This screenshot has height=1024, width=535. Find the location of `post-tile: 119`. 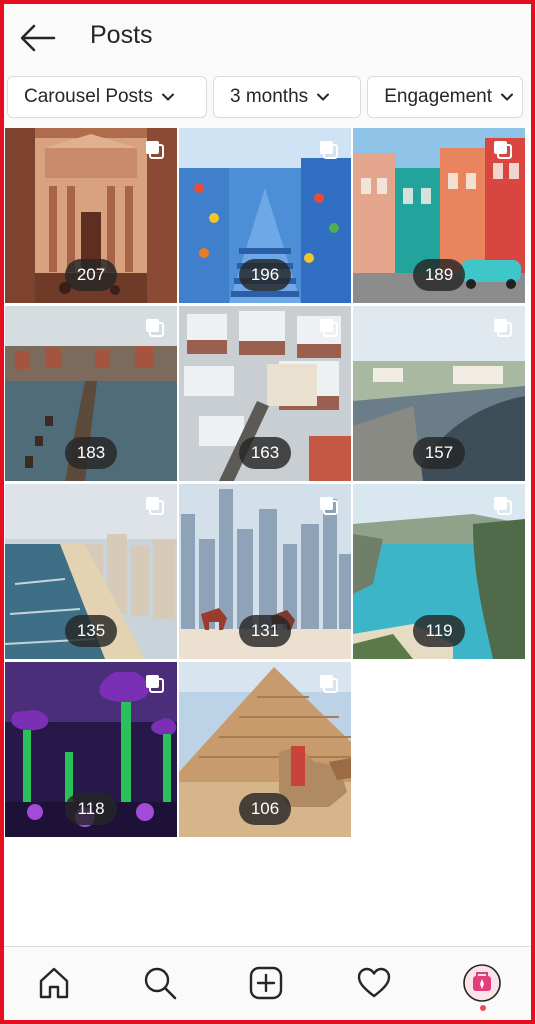

post-tile: 119 is located at coordinates (439, 571).